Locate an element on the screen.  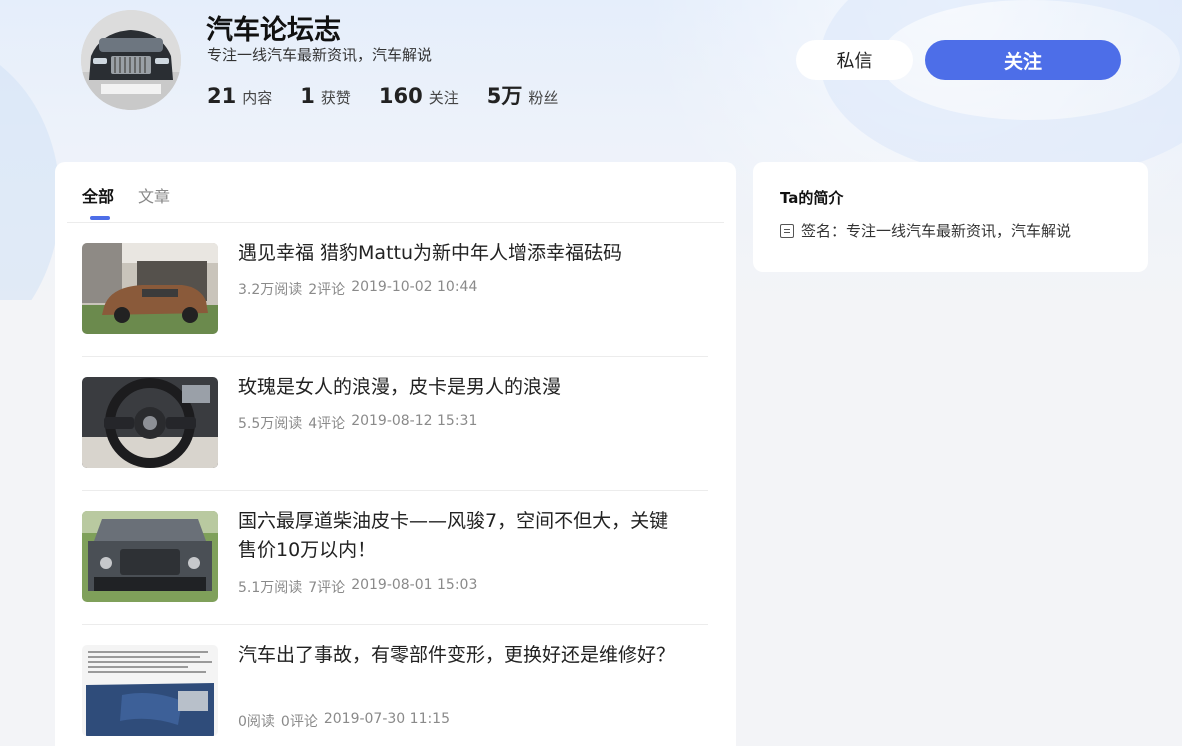
intro-title: Ta的简介 is located at coordinates (812, 198).